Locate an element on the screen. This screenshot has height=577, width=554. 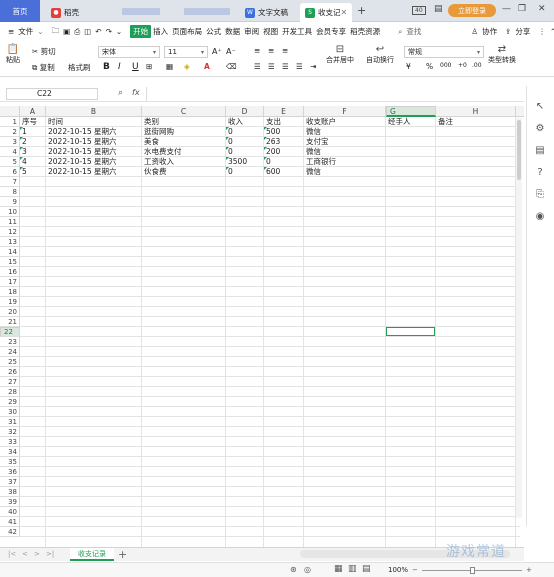
login-button: 立即登录 is located at coordinates (472, 10).